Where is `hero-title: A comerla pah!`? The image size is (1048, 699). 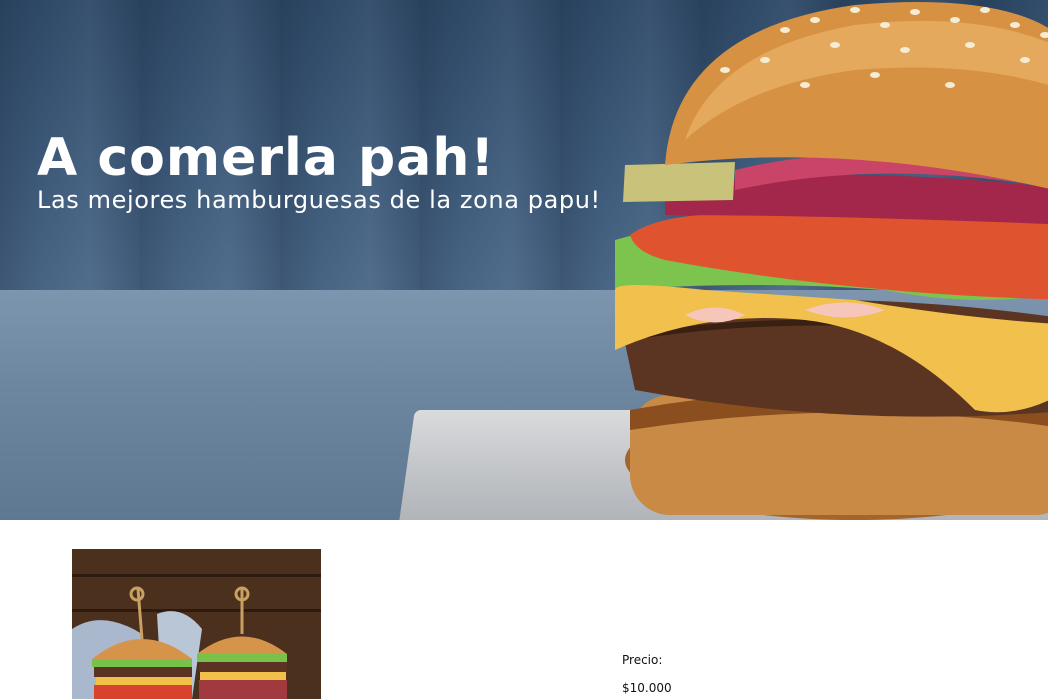
hero-title: A comerla pah! is located at coordinates (266, 158).